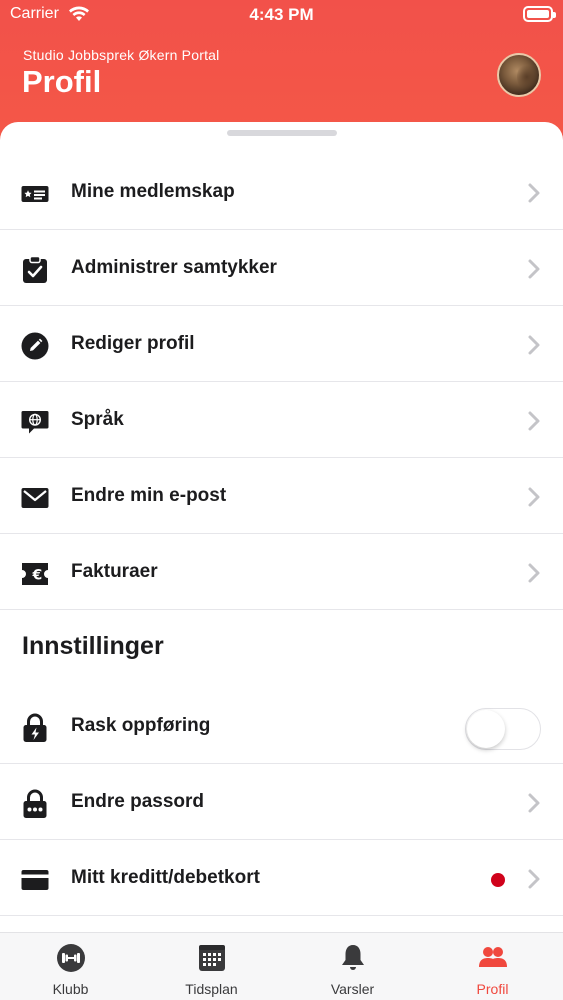 This screenshot has height=1000, width=563. What do you see at coordinates (539, 14) in the screenshot?
I see `battery-icon` at bounding box center [539, 14].